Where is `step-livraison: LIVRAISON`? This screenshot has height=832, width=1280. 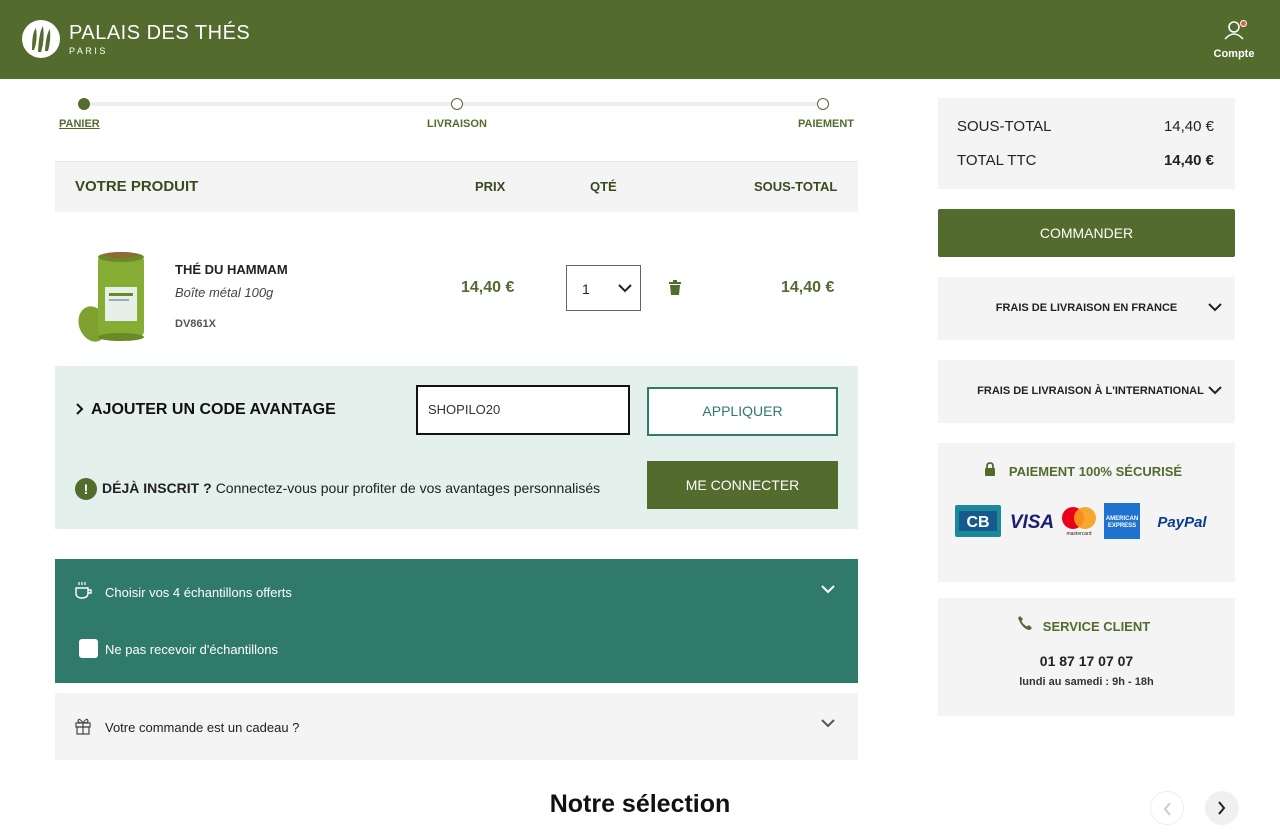 step-livraison: LIVRAISON is located at coordinates (457, 124).